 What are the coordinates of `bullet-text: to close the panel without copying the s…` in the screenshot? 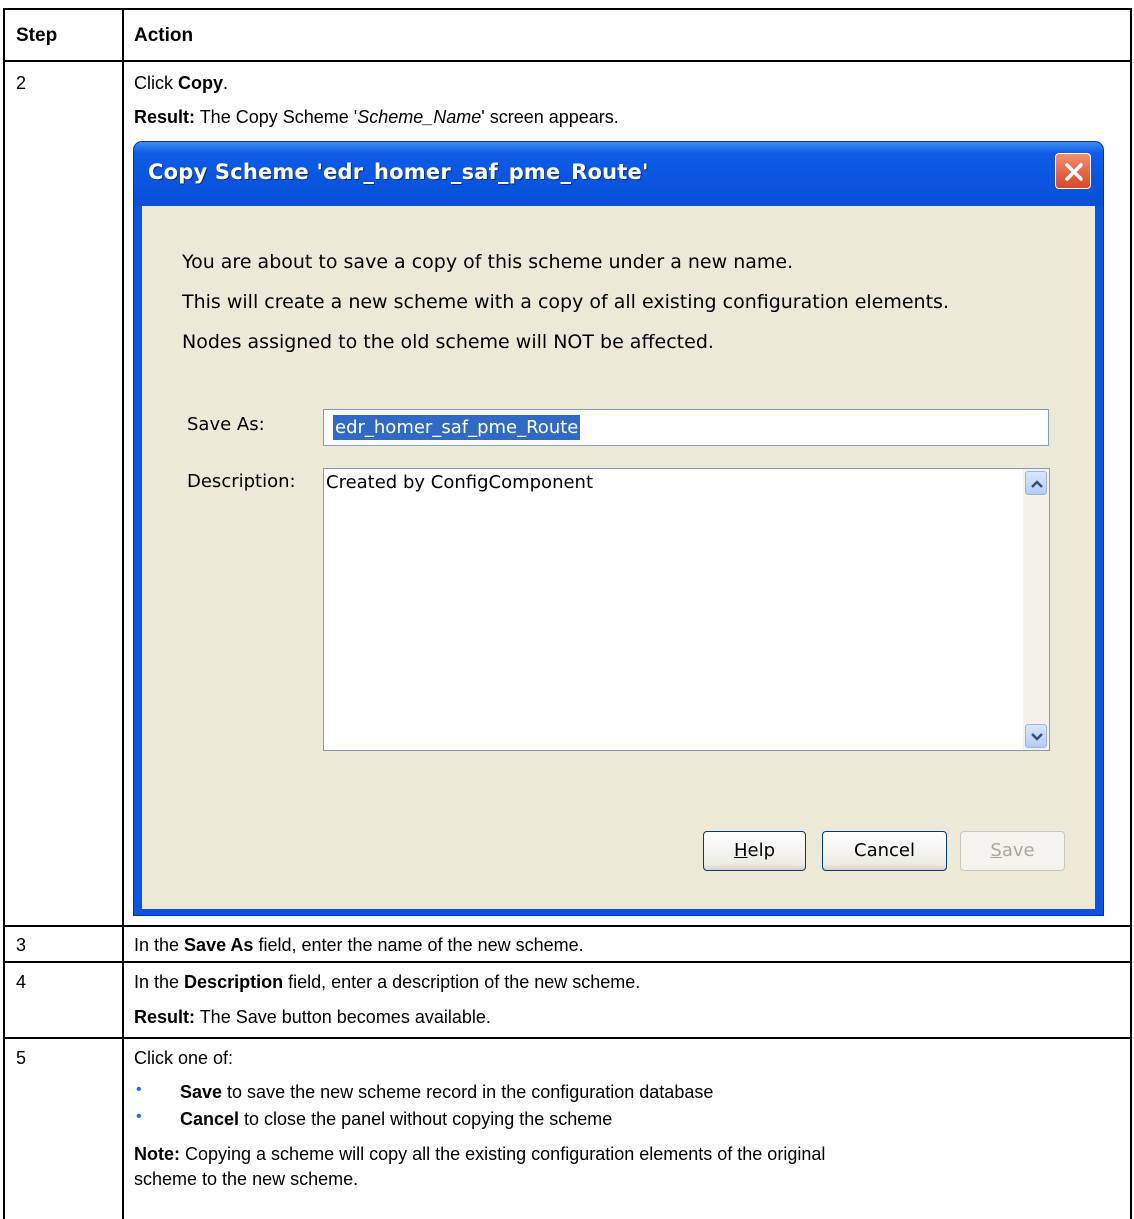 It's located at (426, 1119).